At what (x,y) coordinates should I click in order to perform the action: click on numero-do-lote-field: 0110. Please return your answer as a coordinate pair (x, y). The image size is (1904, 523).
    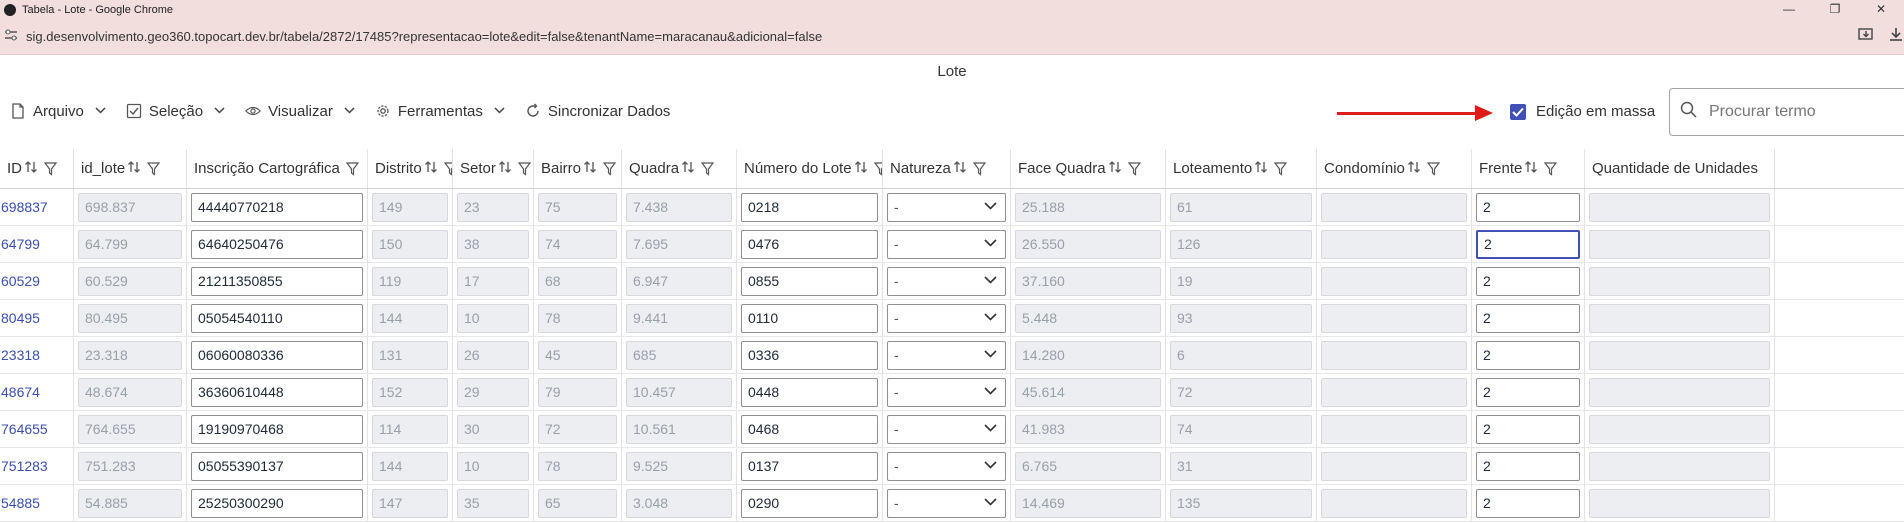
    Looking at the image, I should click on (809, 318).